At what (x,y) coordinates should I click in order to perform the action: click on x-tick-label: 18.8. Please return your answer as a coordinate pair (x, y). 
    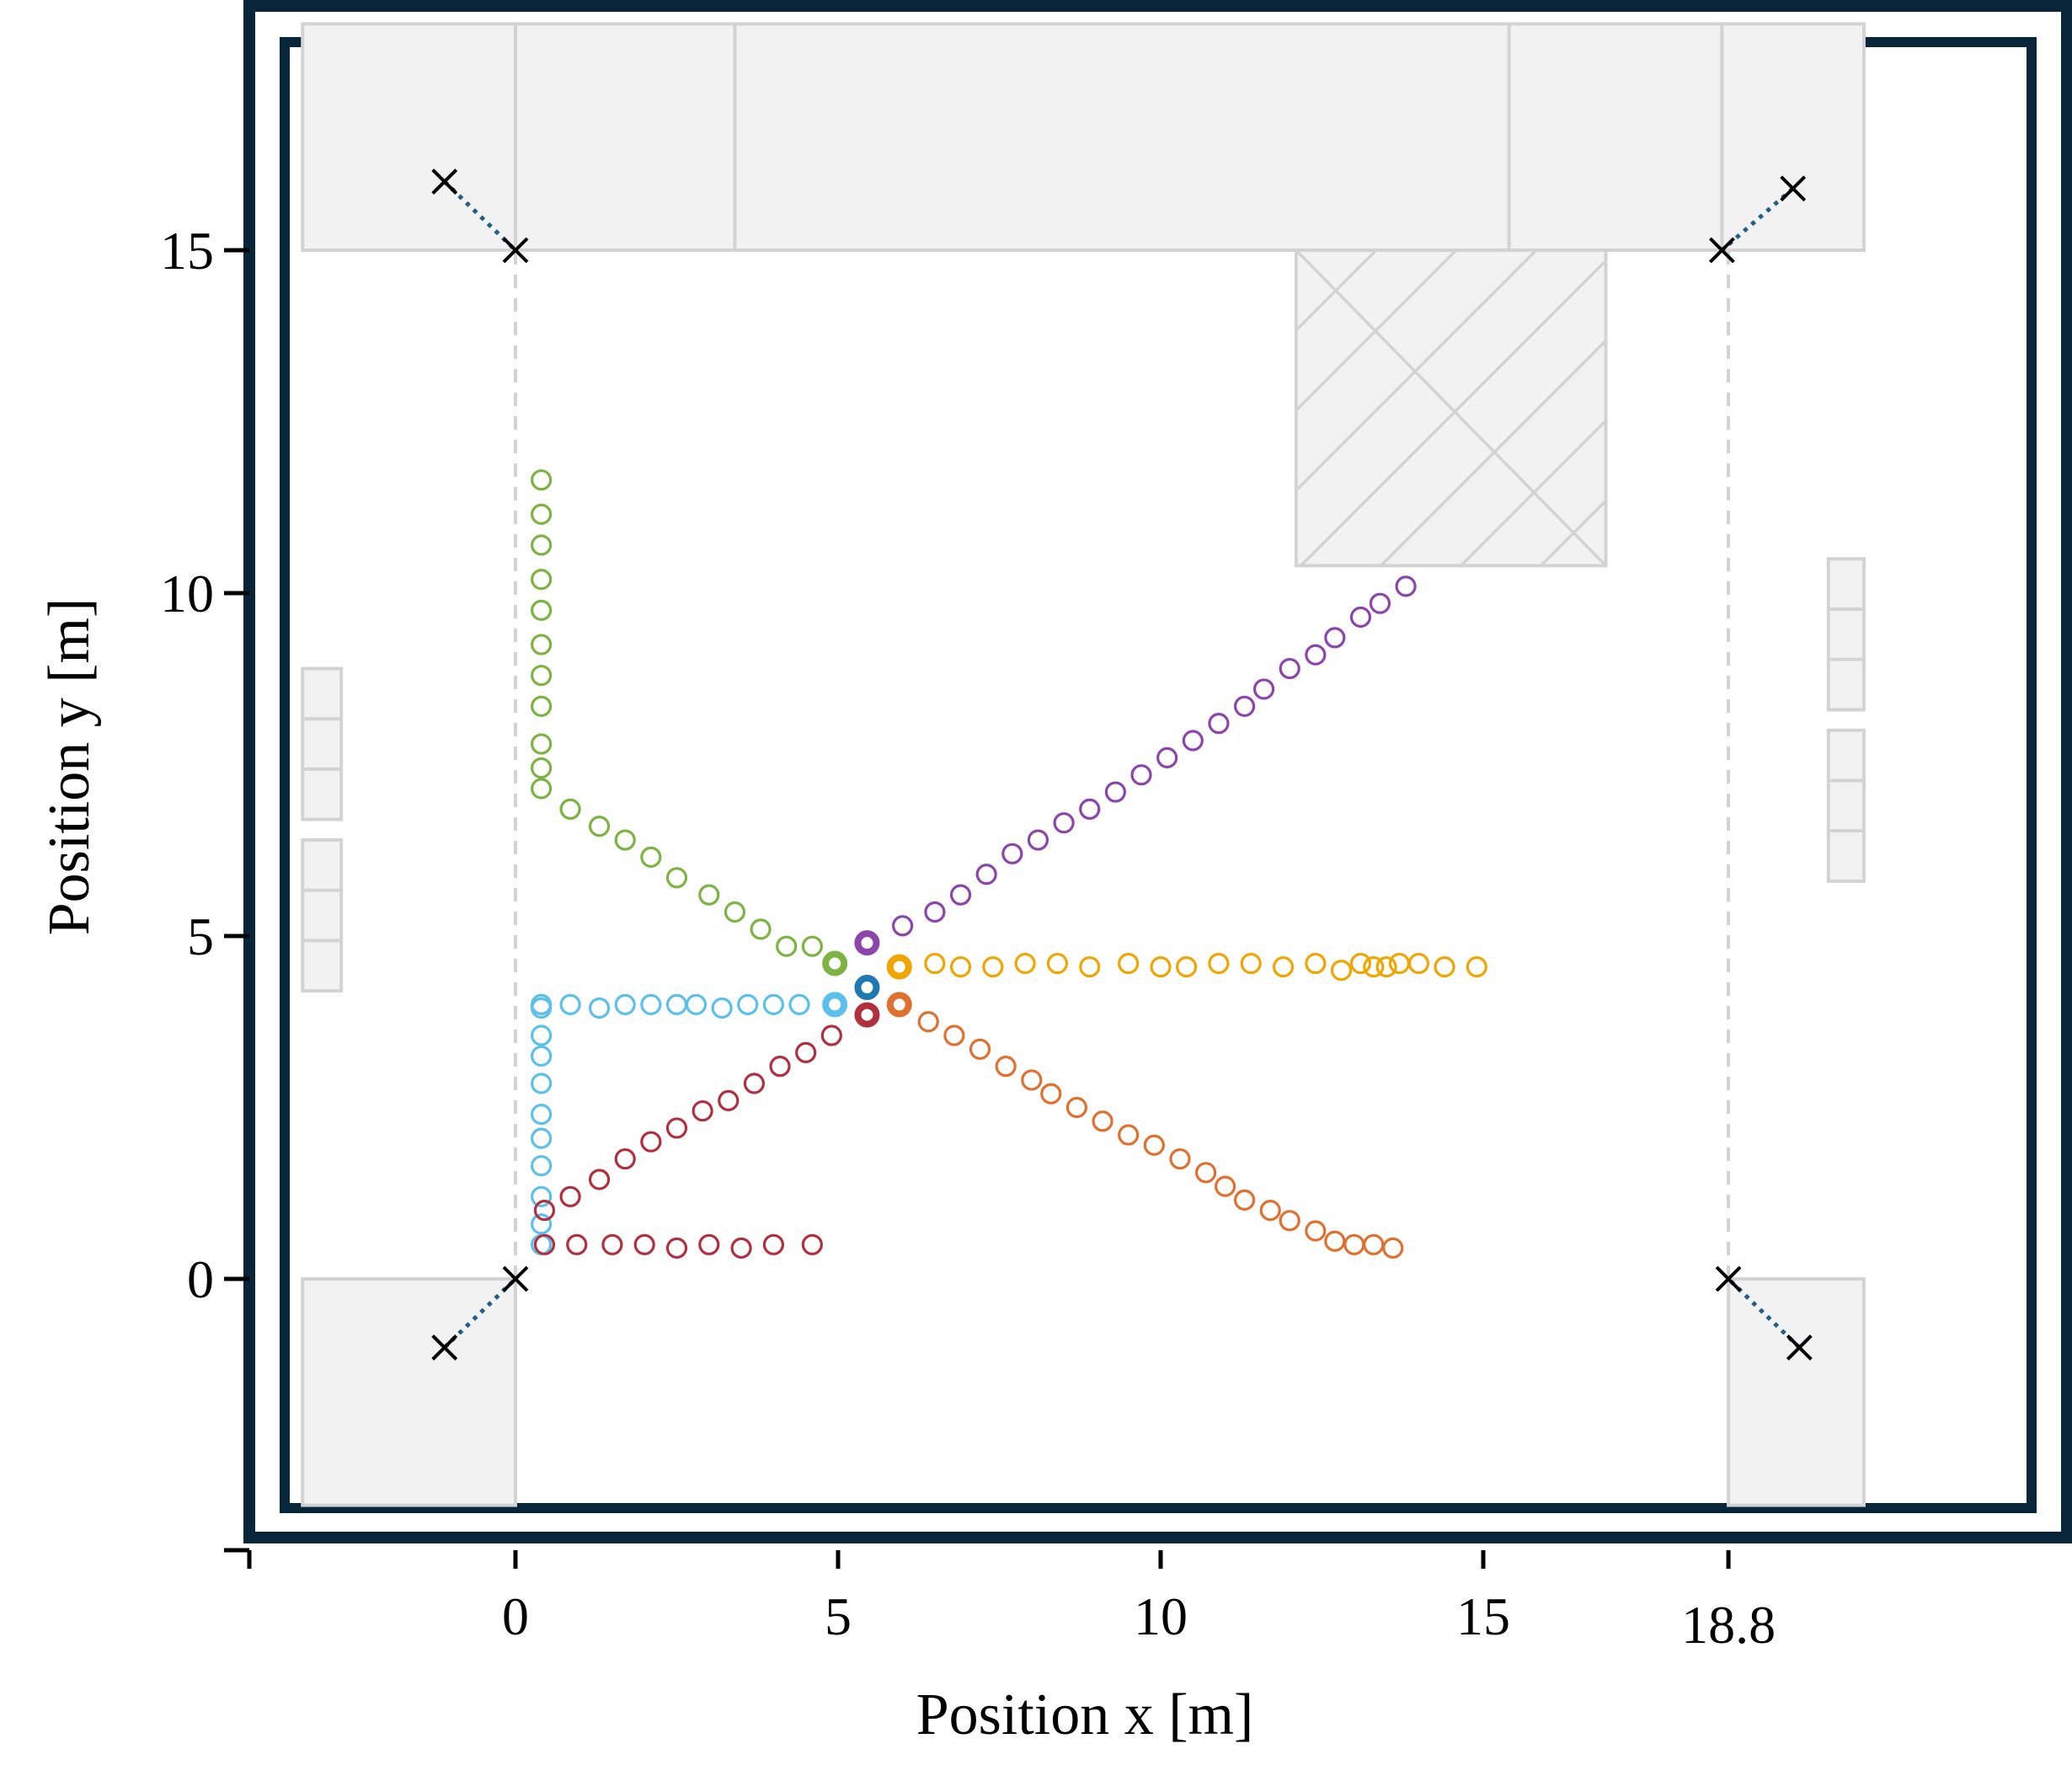
    Looking at the image, I should click on (1728, 1625).